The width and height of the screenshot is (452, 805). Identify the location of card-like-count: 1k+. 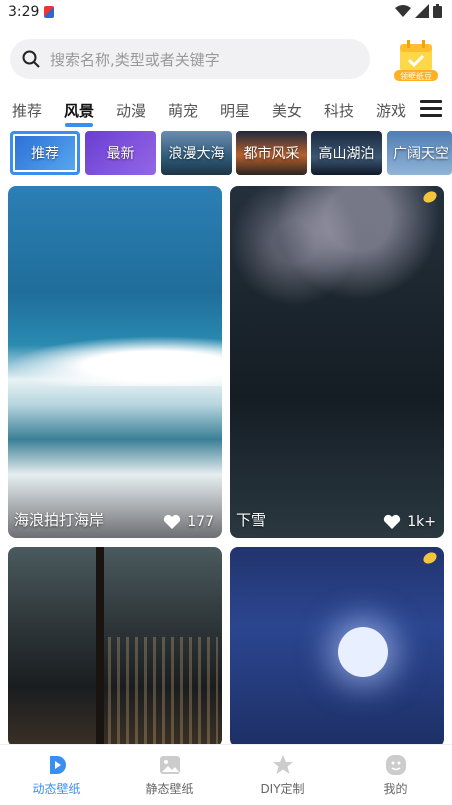
(421, 522).